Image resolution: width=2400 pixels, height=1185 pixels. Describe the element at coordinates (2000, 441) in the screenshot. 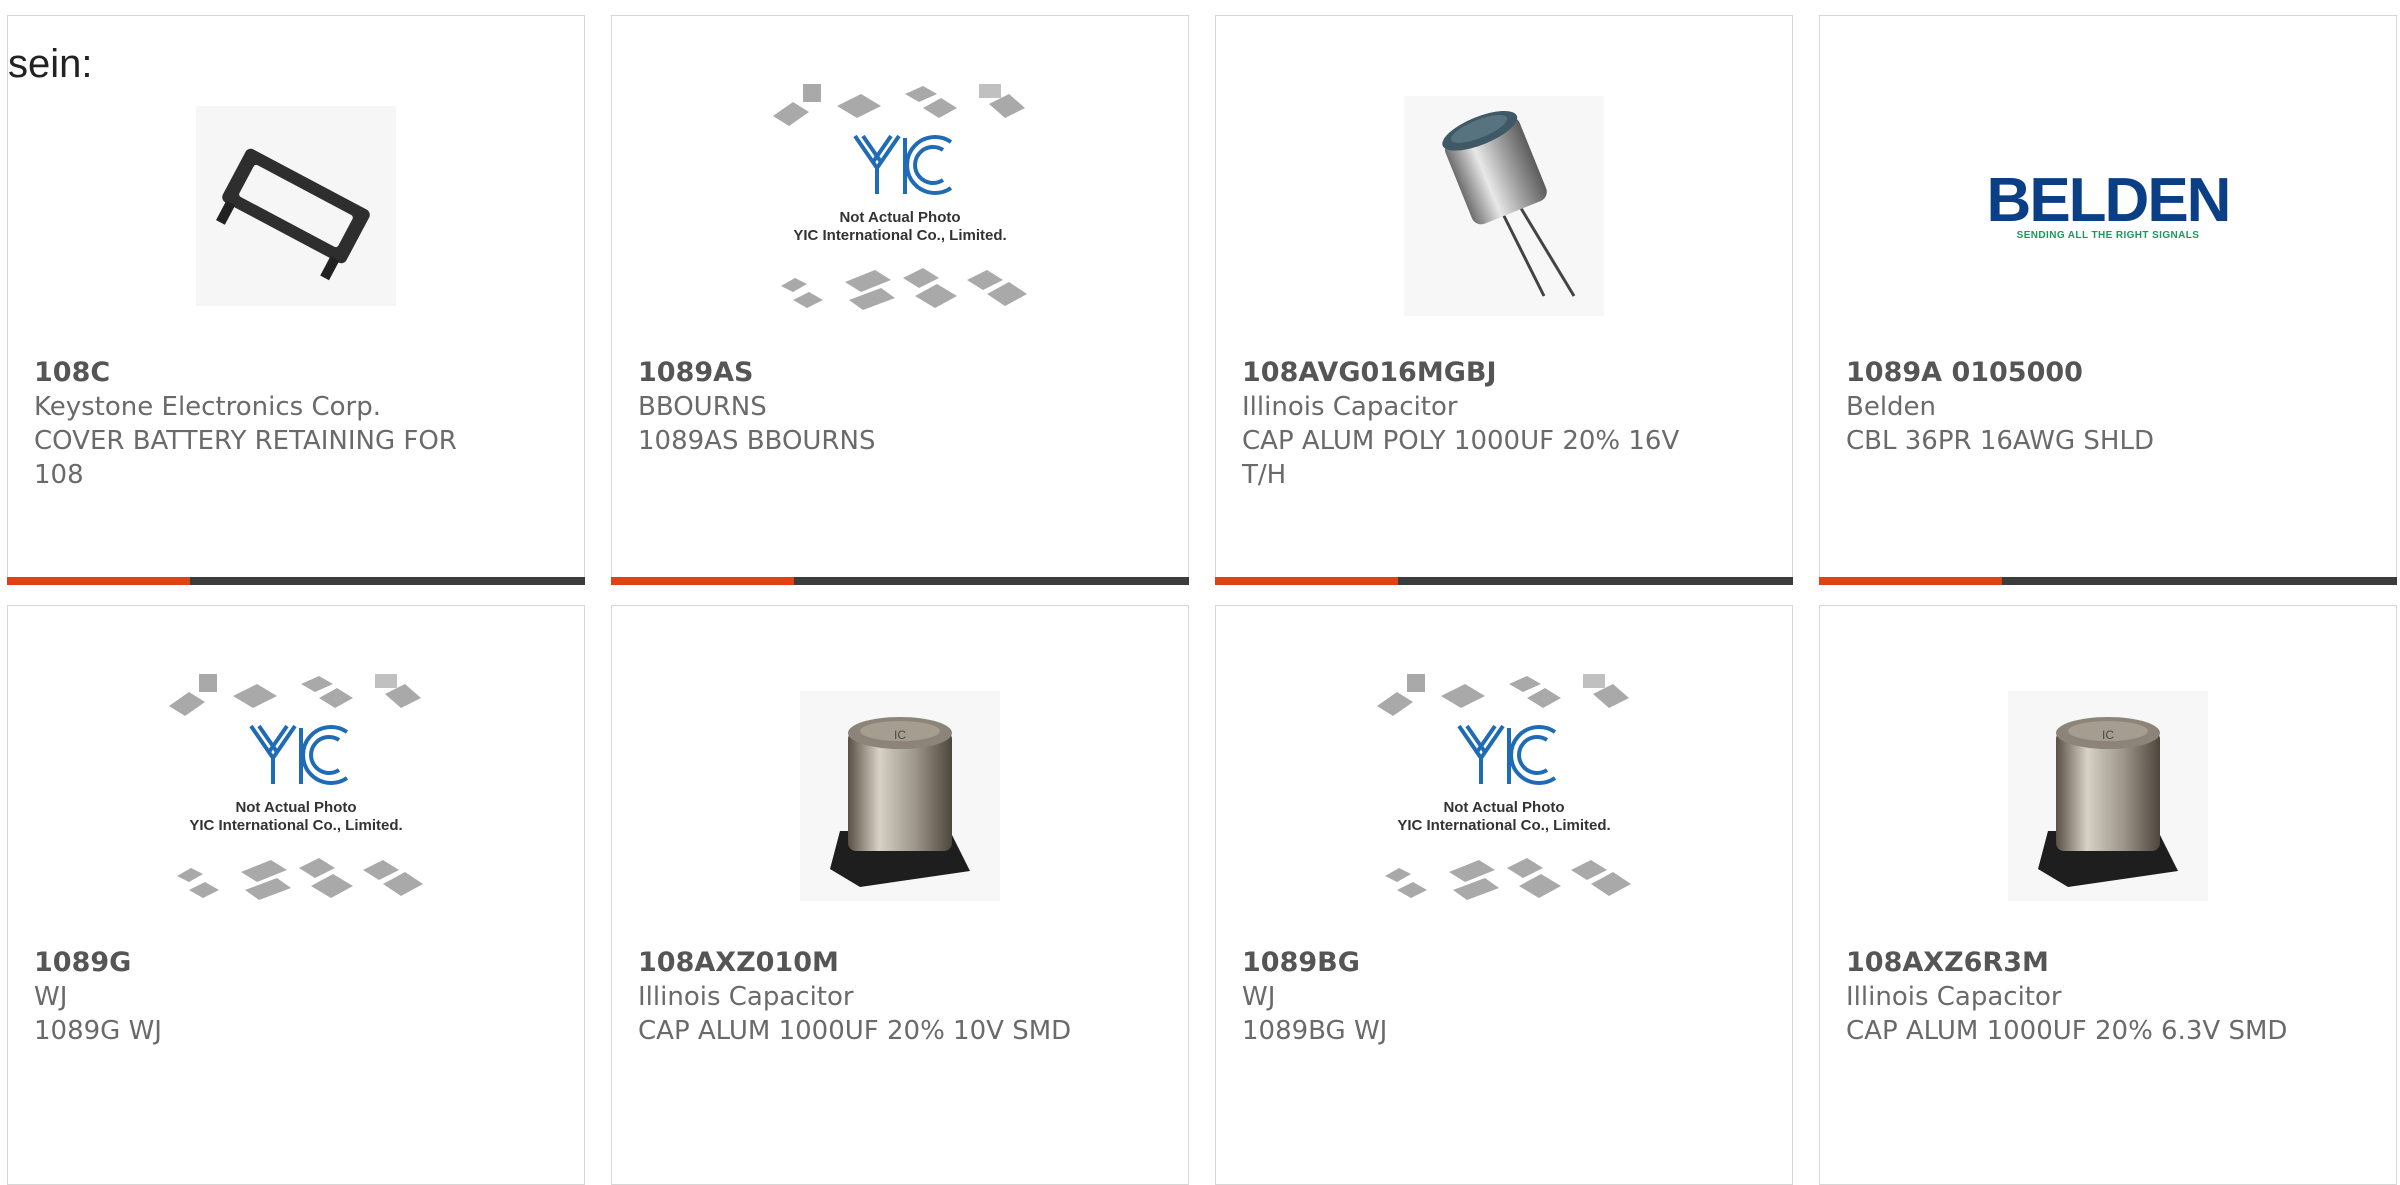

I see `description: CBL 36PR 16AWG SHLD` at that location.